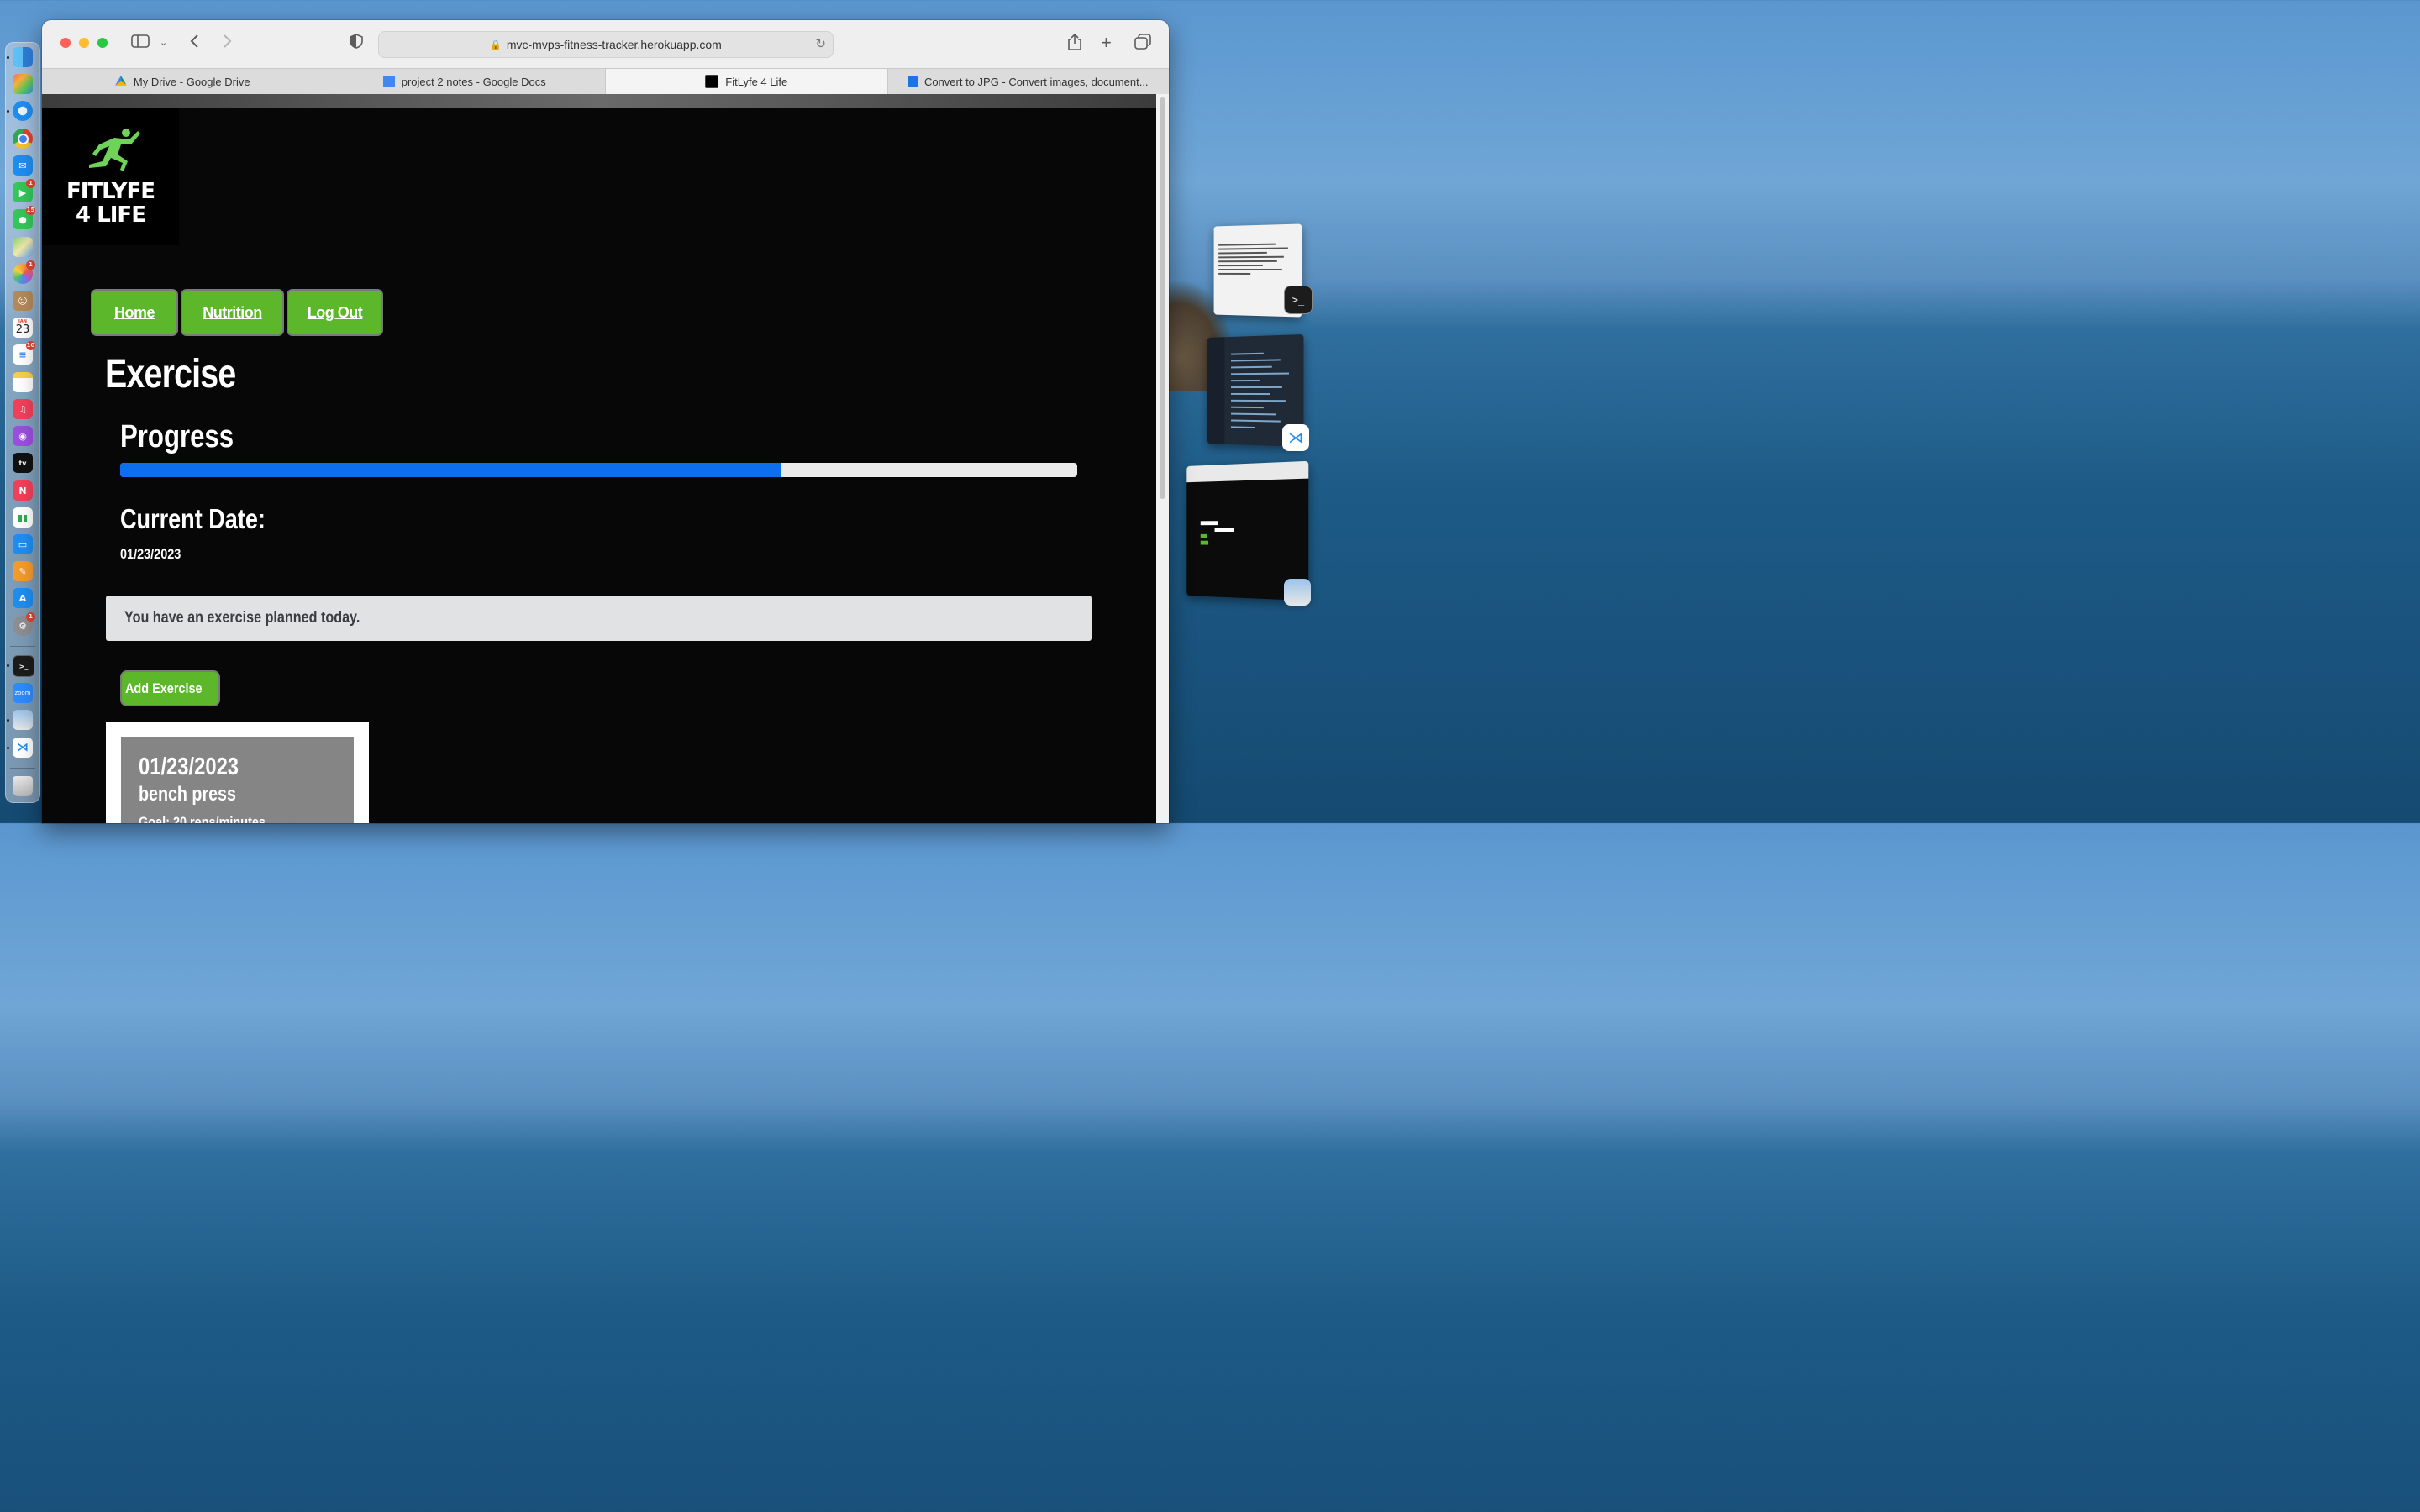  I want to click on google-drive-icon, so click(120, 81).